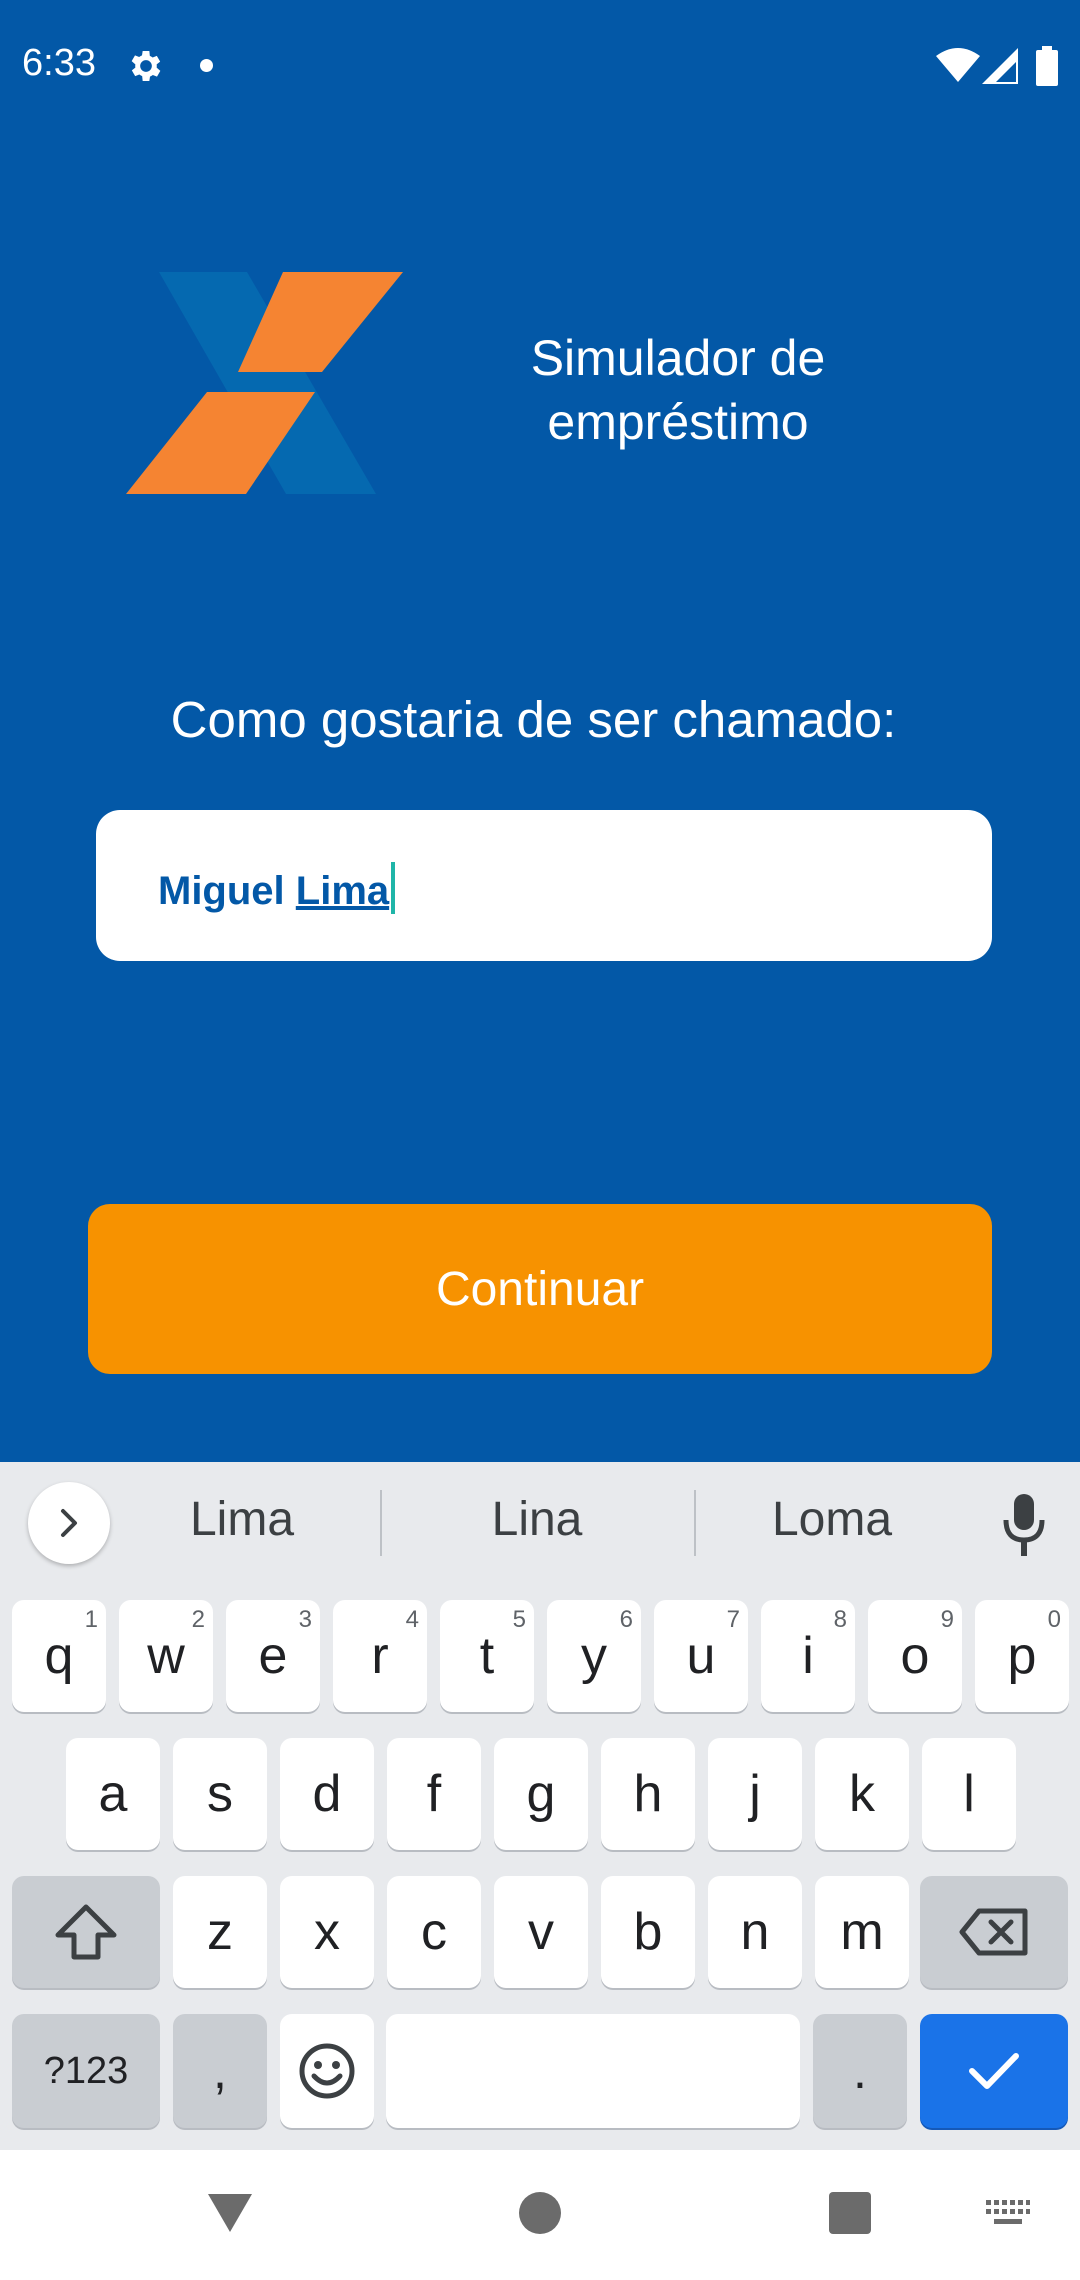  I want to click on navigation-bar, so click(540, 2215).